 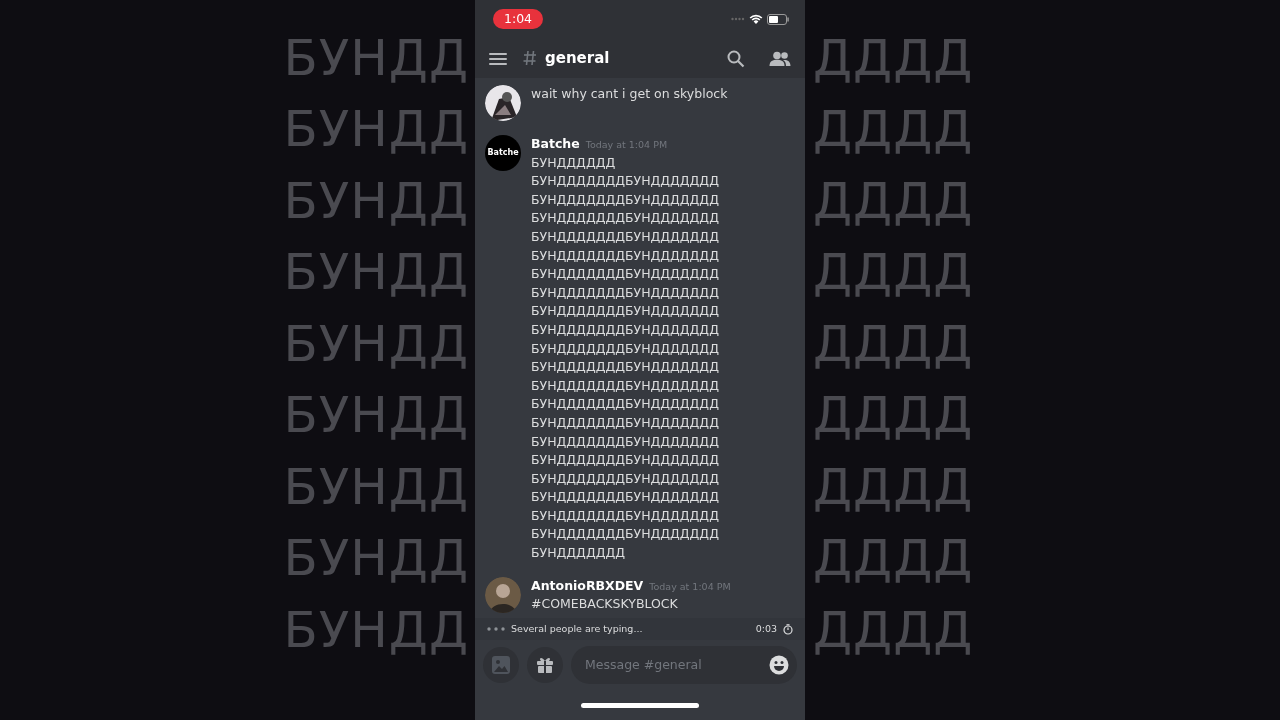 What do you see at coordinates (629, 93) in the screenshot?
I see `message-text: wait why cant i get on skyblock` at bounding box center [629, 93].